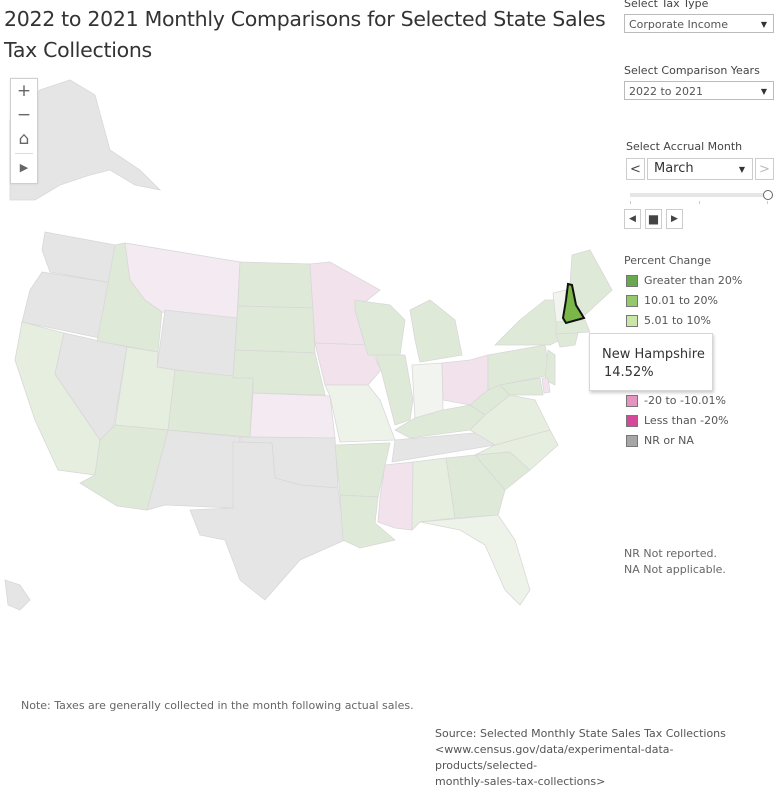  I want to click on legend-item: Greater than 20%, so click(684, 282).